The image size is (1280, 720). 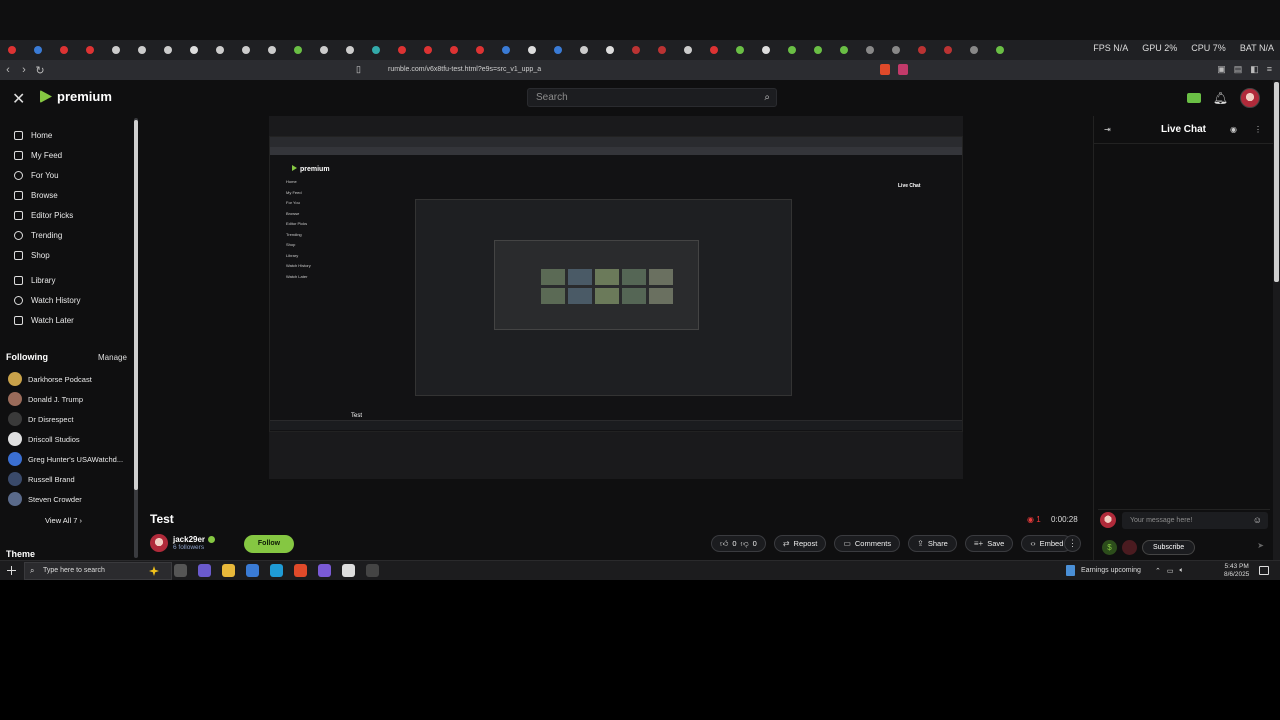 What do you see at coordinates (300, 570) in the screenshot?
I see `brave-icon` at bounding box center [300, 570].